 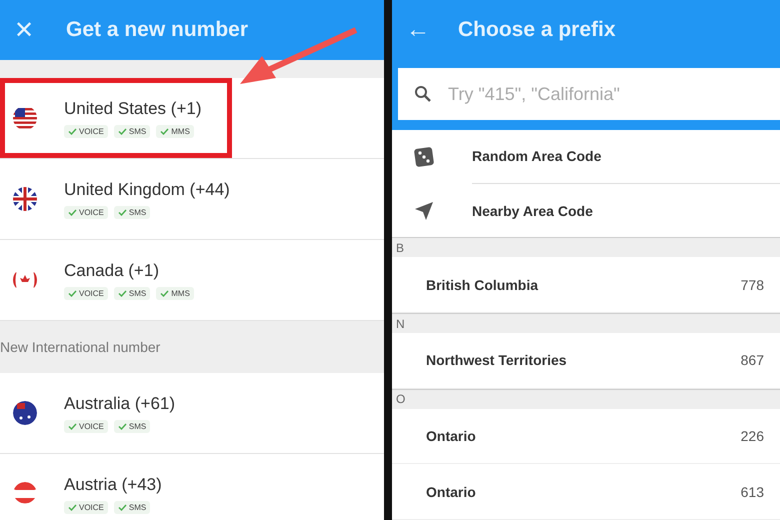 I want to click on region-code: 867, so click(x=752, y=360).